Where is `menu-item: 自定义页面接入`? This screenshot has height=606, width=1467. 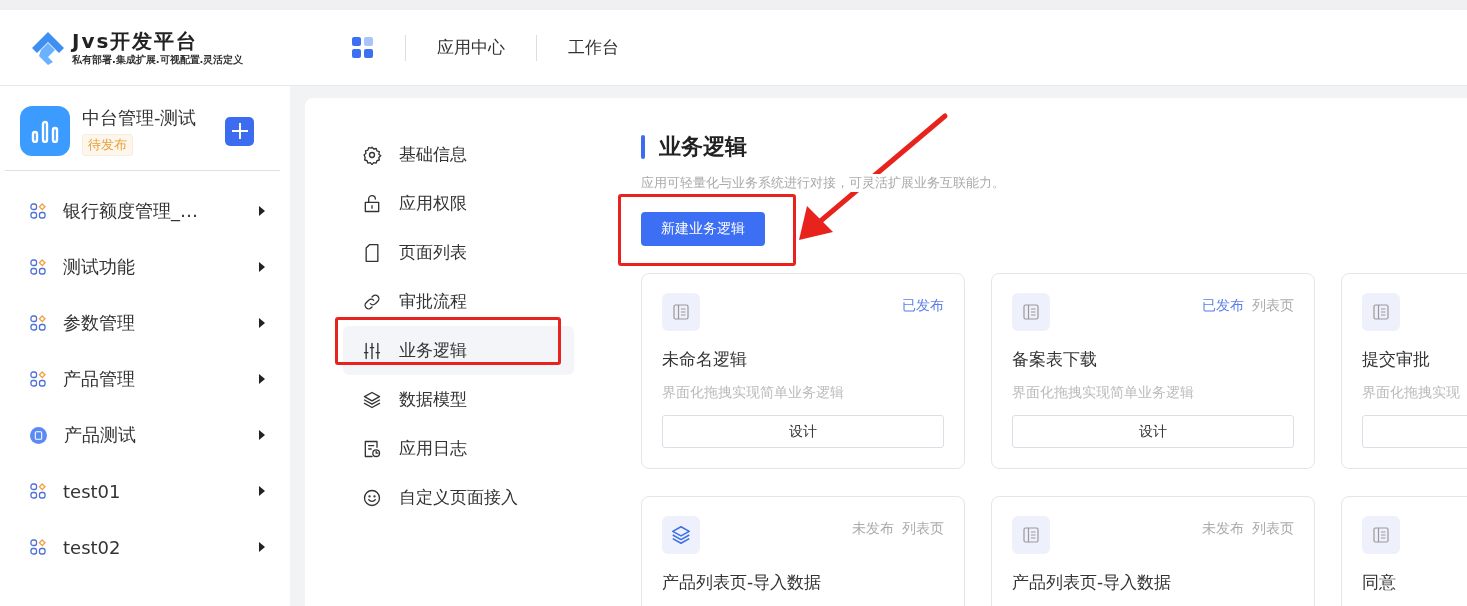 menu-item: 自定义页面接入 is located at coordinates (458, 497).